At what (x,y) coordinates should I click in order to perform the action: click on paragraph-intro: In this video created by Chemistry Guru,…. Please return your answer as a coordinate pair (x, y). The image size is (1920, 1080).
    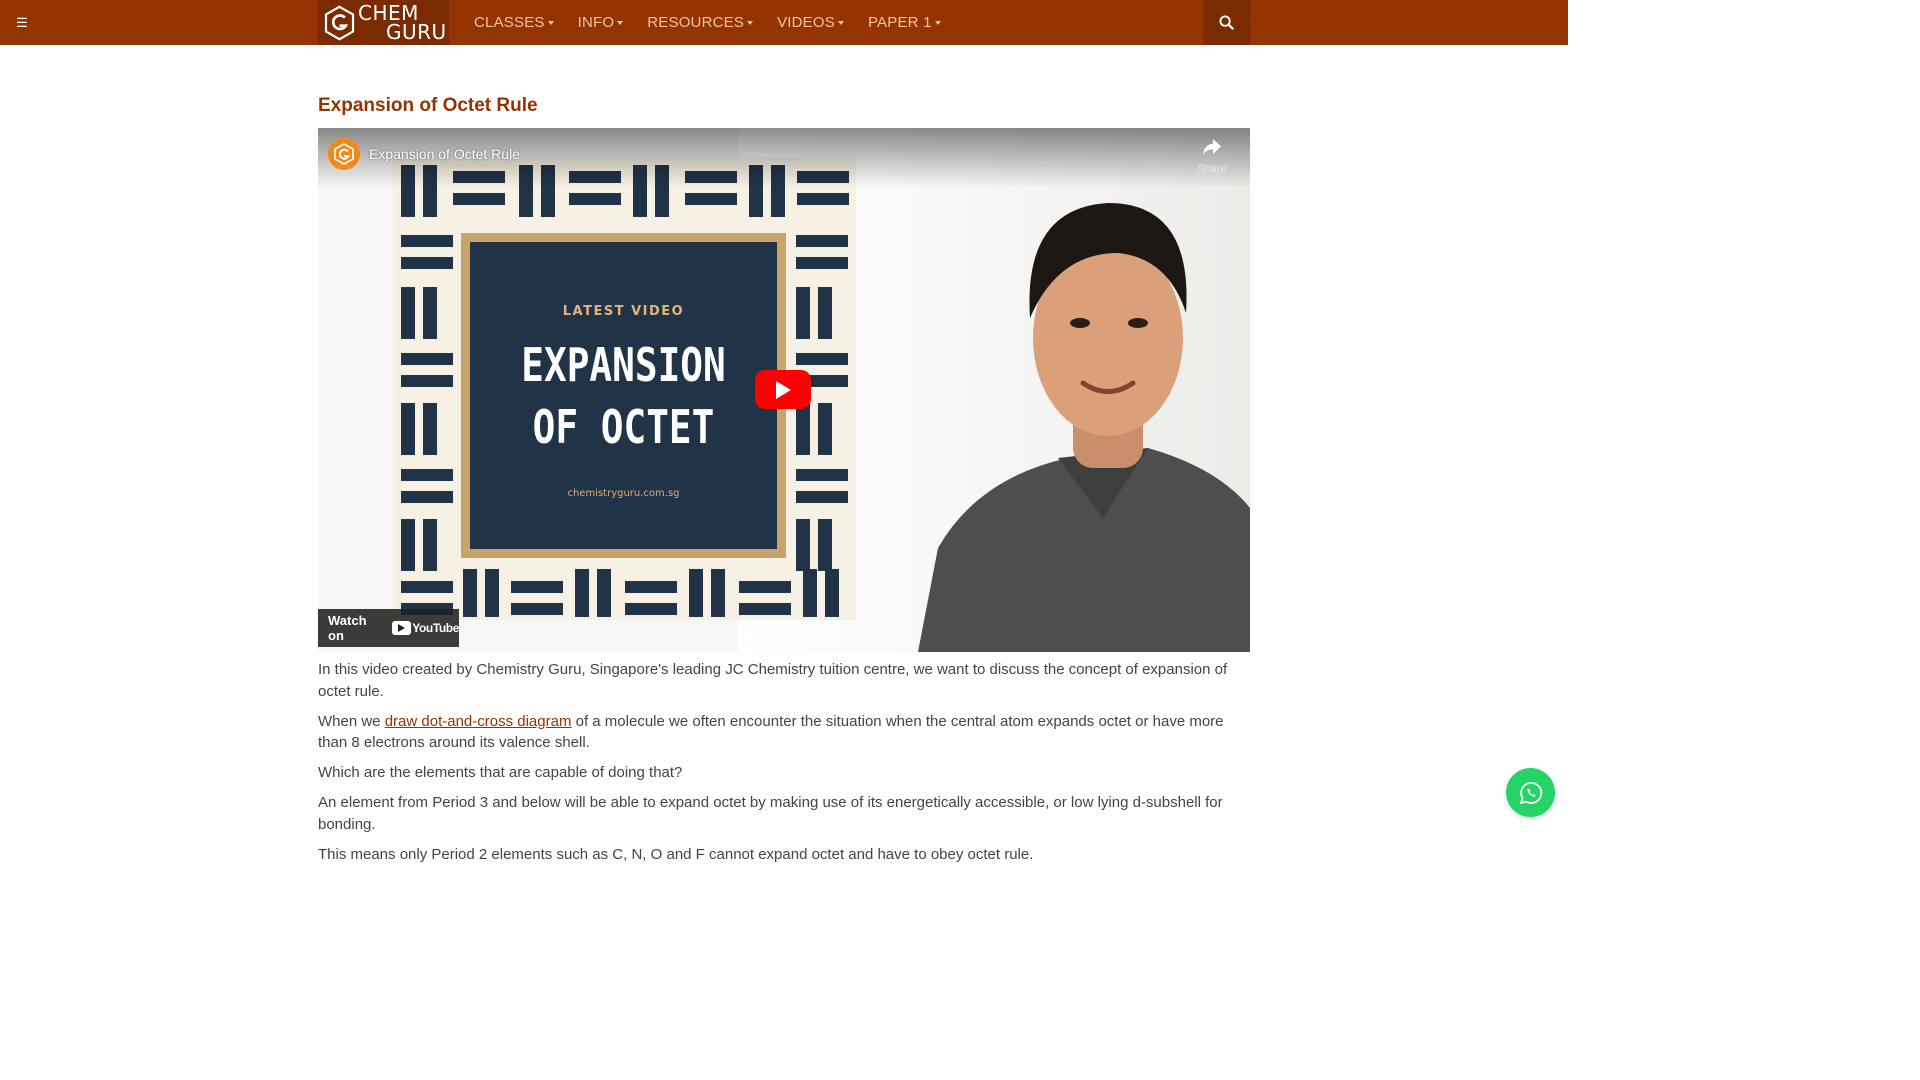
    Looking at the image, I should click on (773, 680).